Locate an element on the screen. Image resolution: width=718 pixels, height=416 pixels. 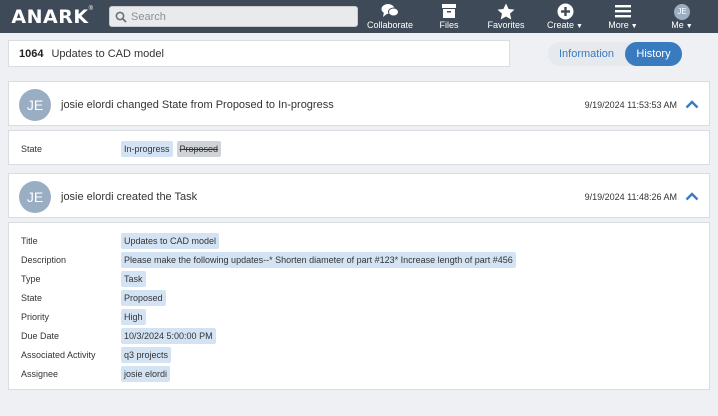
anark-logo: ANARK ® is located at coordinates (50, 16).